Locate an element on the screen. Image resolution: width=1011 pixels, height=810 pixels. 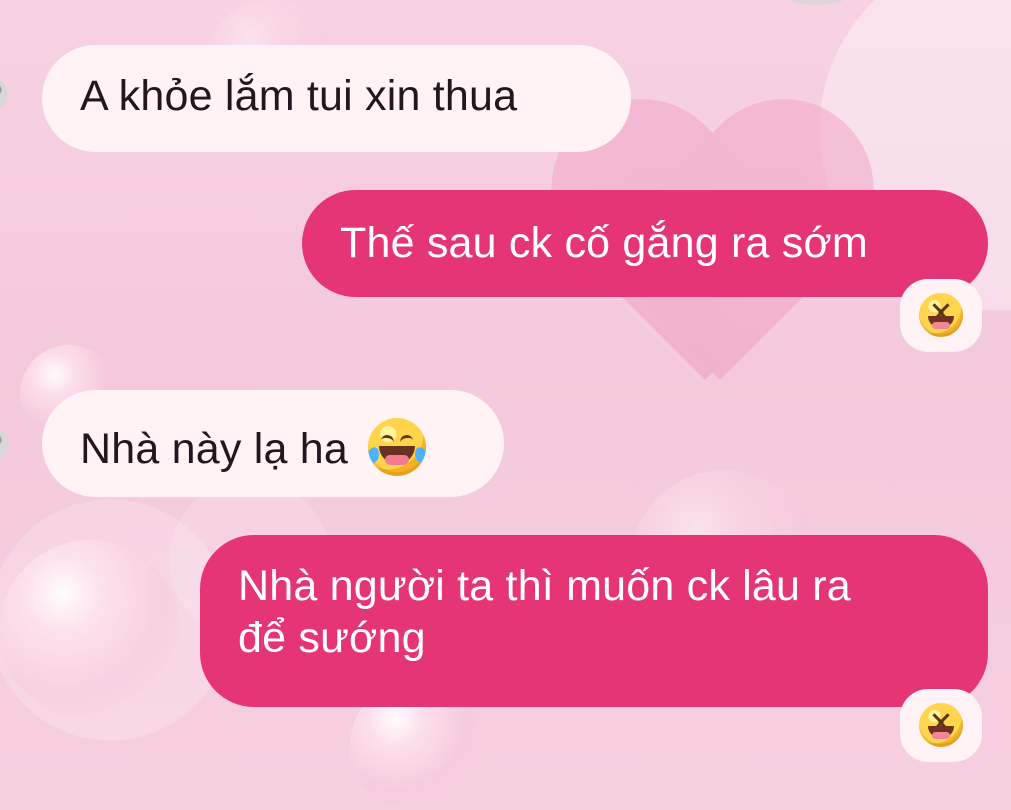
pearl-decoration is located at coordinates (90, 630).